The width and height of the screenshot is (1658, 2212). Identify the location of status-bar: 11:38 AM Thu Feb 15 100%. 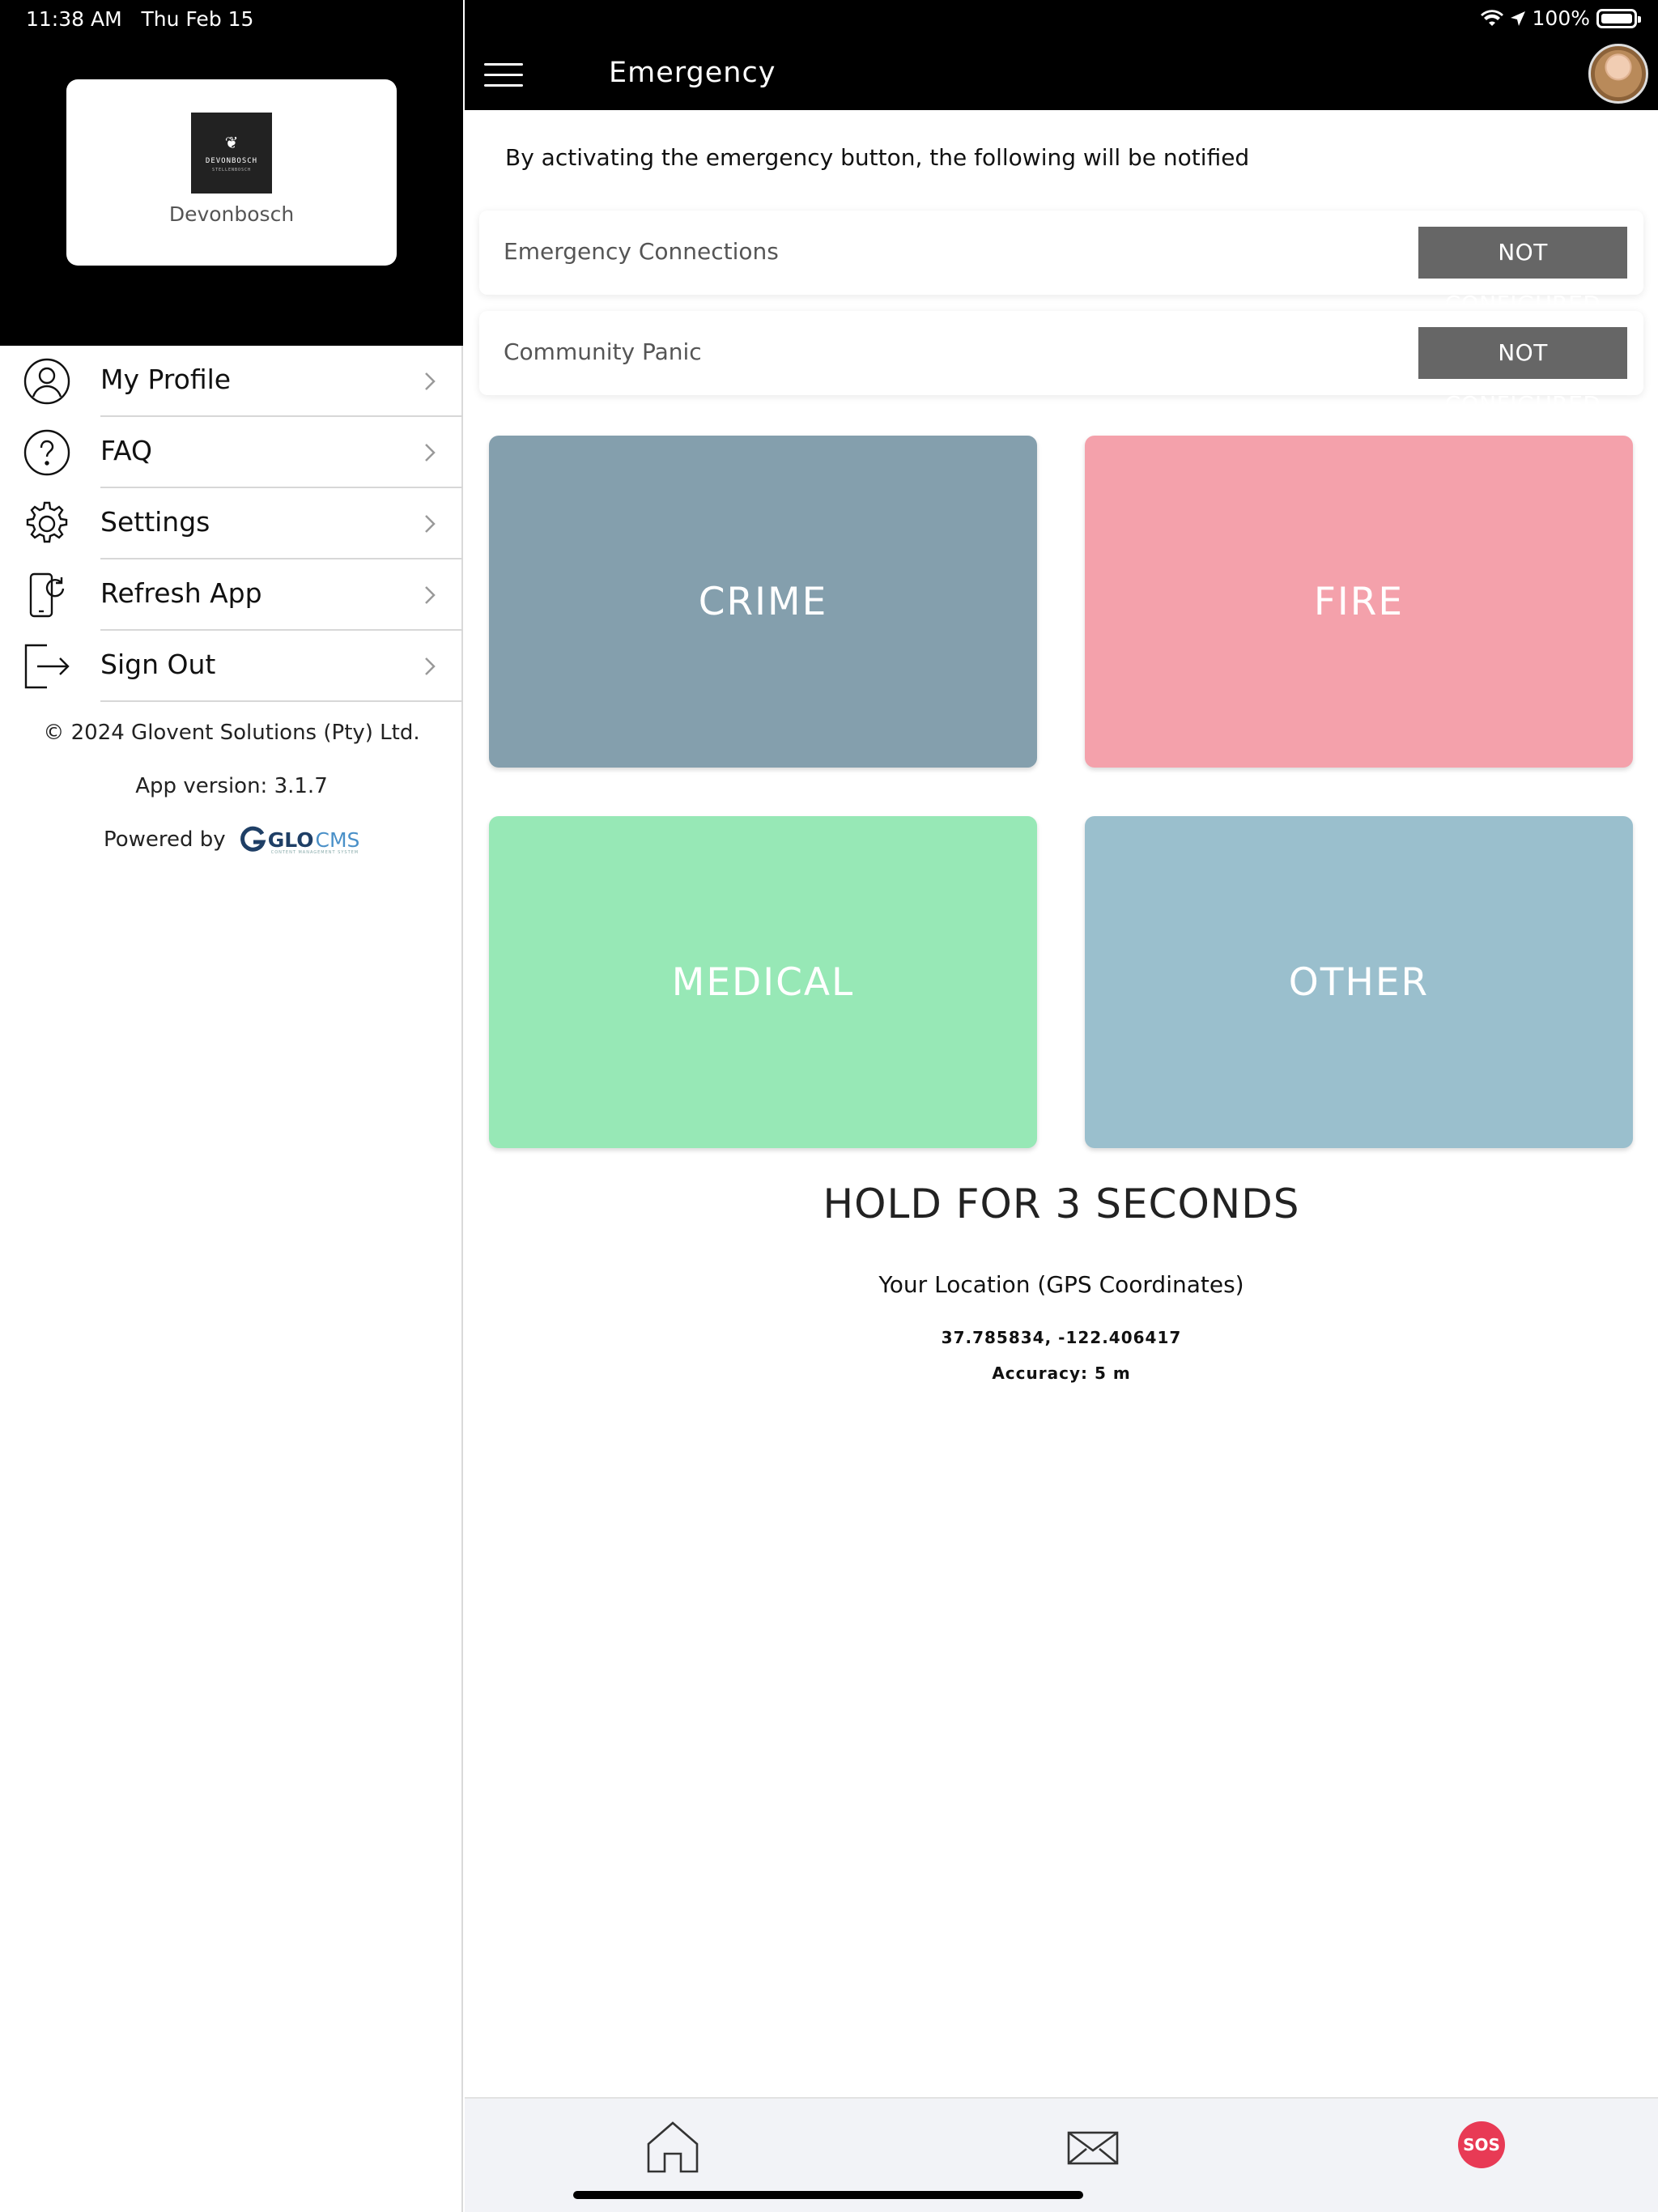
(829, 19).